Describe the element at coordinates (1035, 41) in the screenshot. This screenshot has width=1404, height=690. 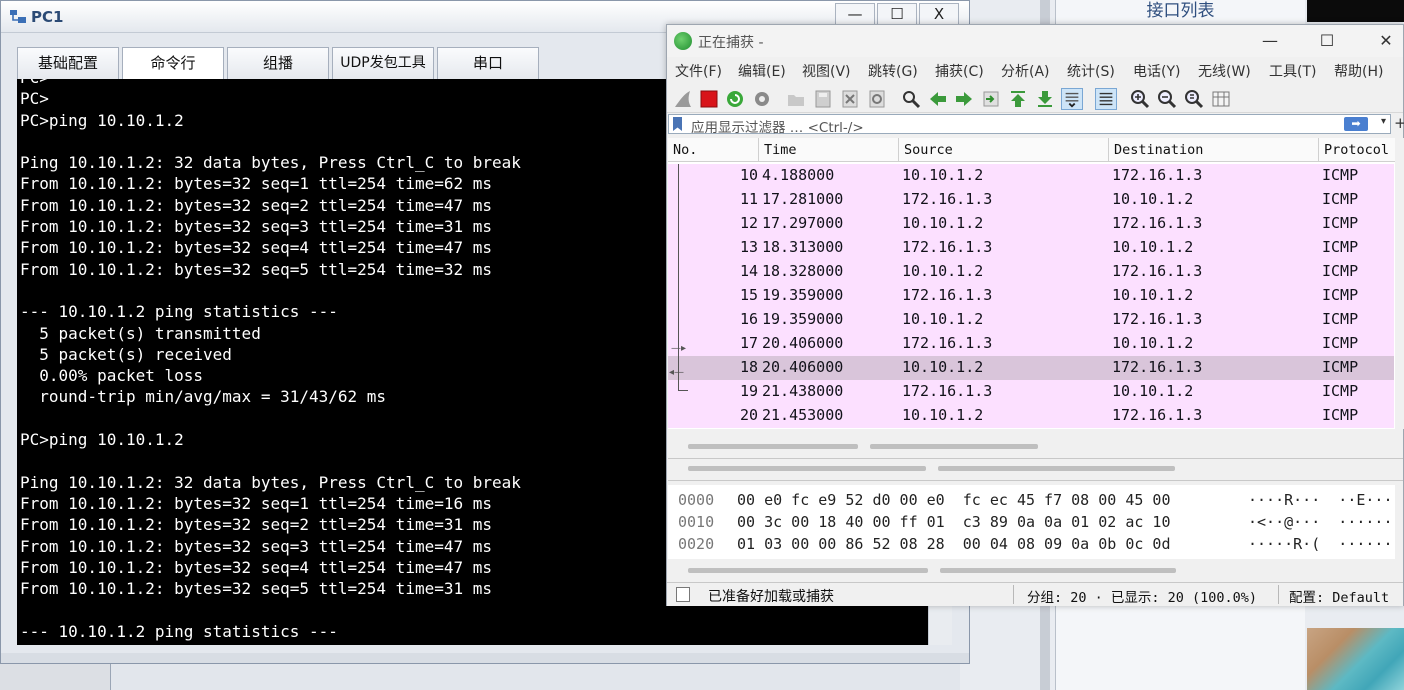
I see `wireshark-titlebar: 正在捕获 - — ☐ ✕` at that location.